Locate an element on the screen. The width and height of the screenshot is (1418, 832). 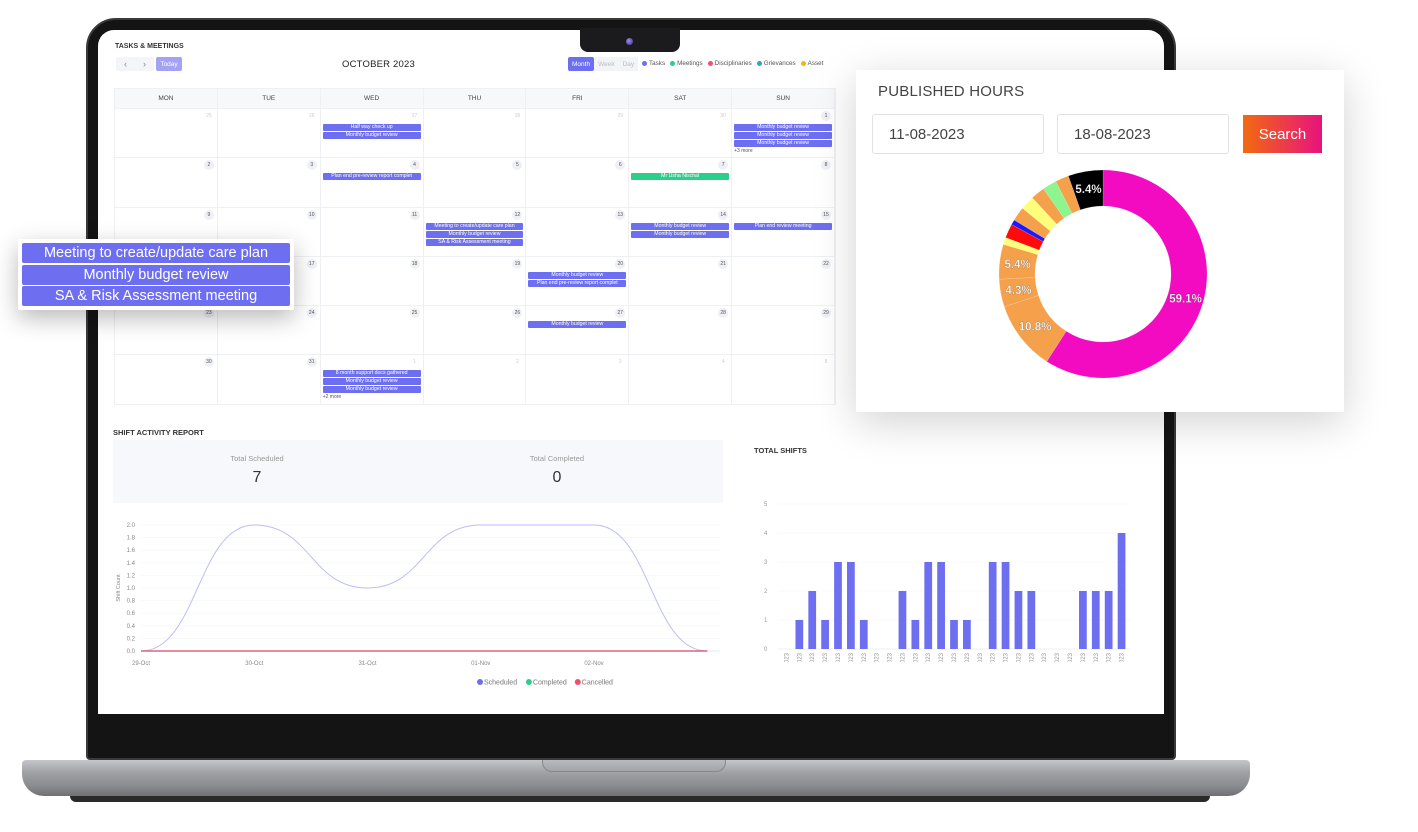
next-month-button: › is located at coordinates (144, 64).